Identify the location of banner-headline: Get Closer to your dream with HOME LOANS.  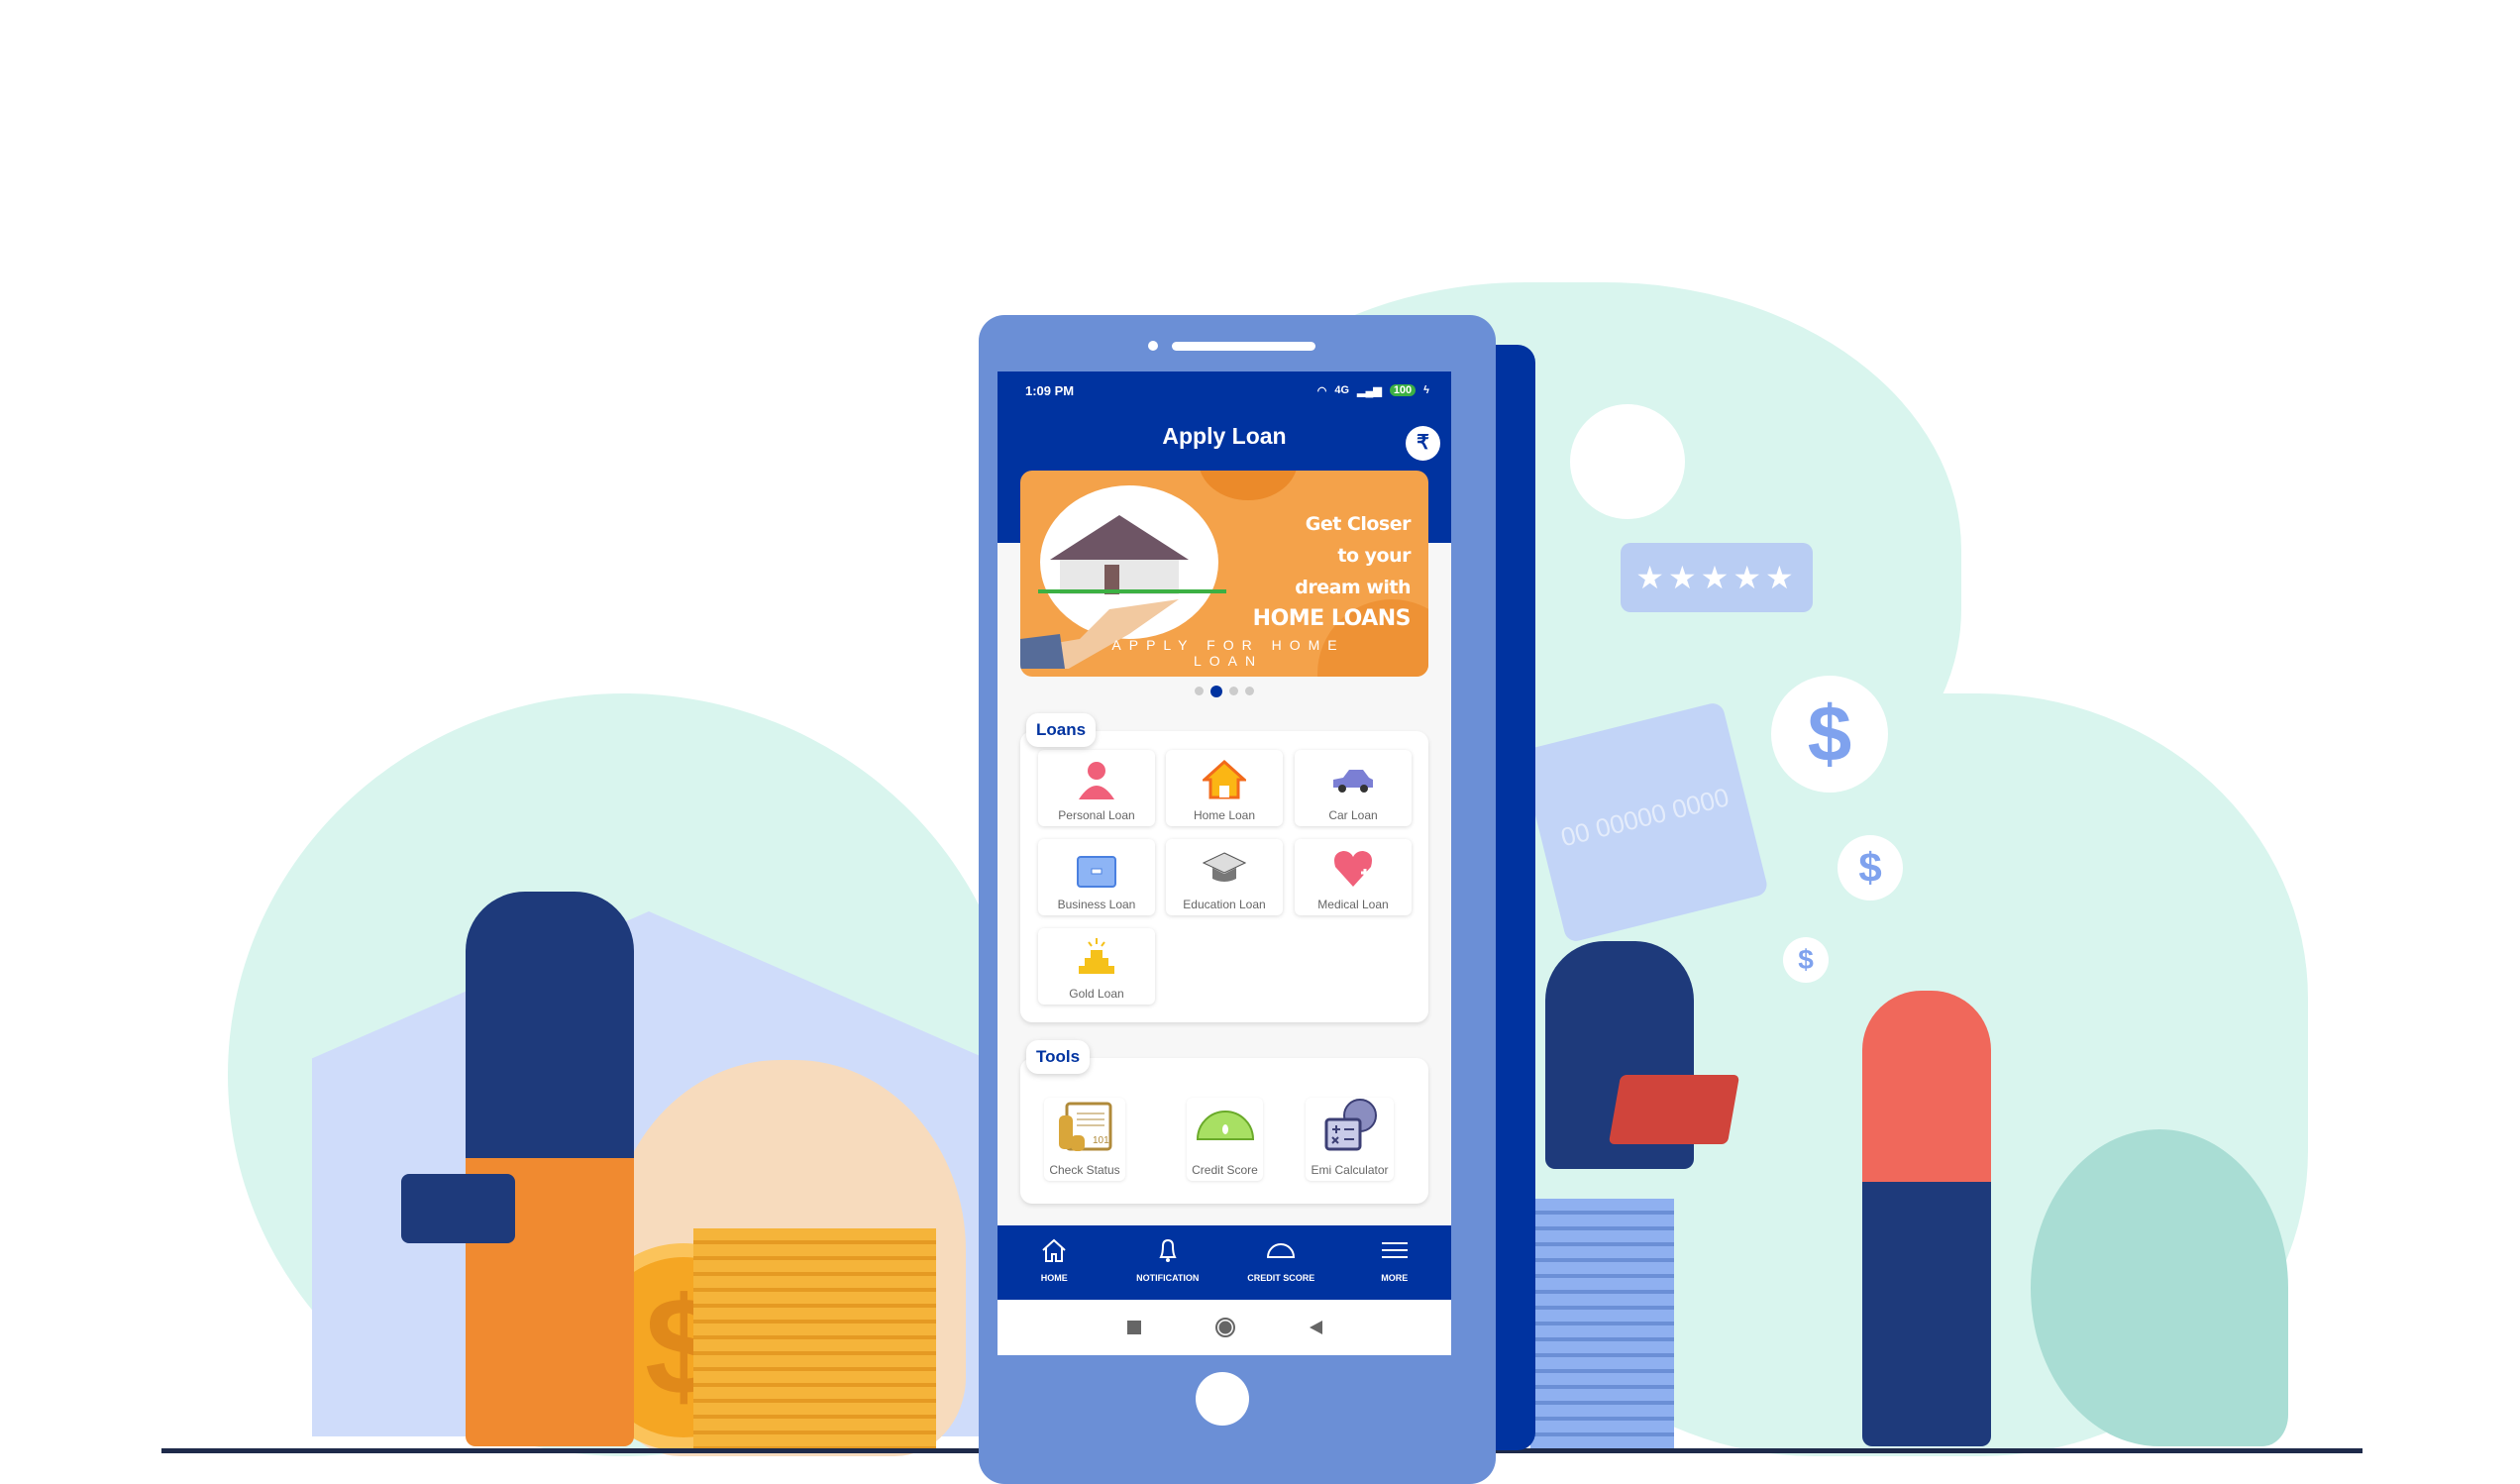
(1332, 572).